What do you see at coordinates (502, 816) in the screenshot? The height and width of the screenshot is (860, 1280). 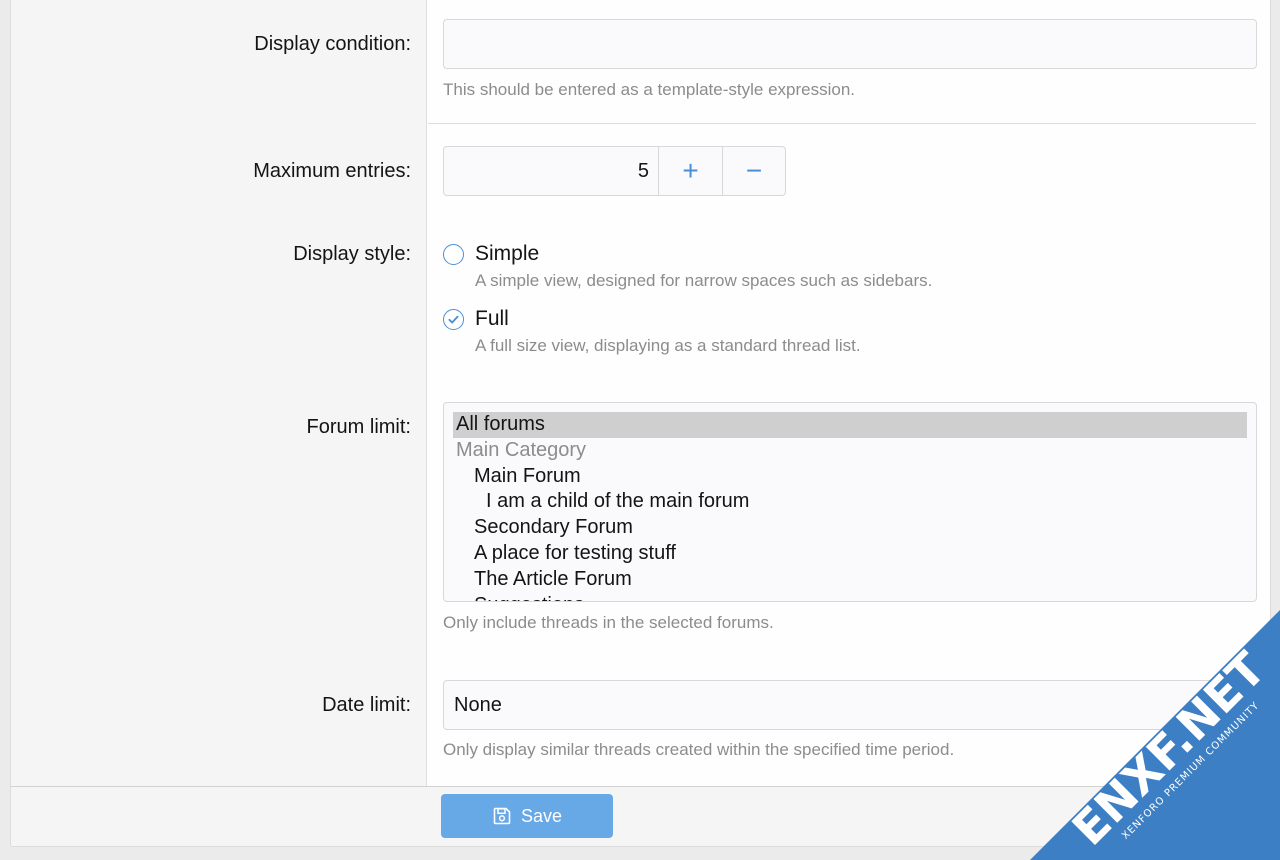 I see `floppy-disk-icon` at bounding box center [502, 816].